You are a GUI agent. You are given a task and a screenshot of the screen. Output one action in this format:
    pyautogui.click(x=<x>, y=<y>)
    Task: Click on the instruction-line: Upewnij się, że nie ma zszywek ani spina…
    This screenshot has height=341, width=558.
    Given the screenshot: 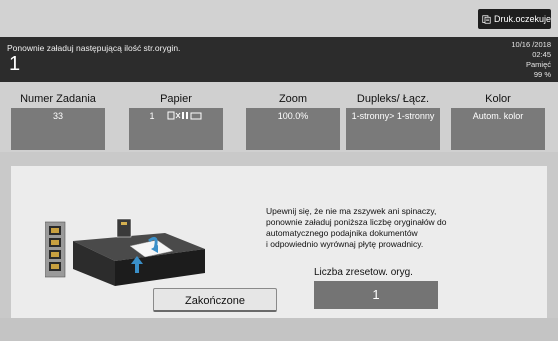 What is the action you would take?
    pyautogui.click(x=351, y=211)
    